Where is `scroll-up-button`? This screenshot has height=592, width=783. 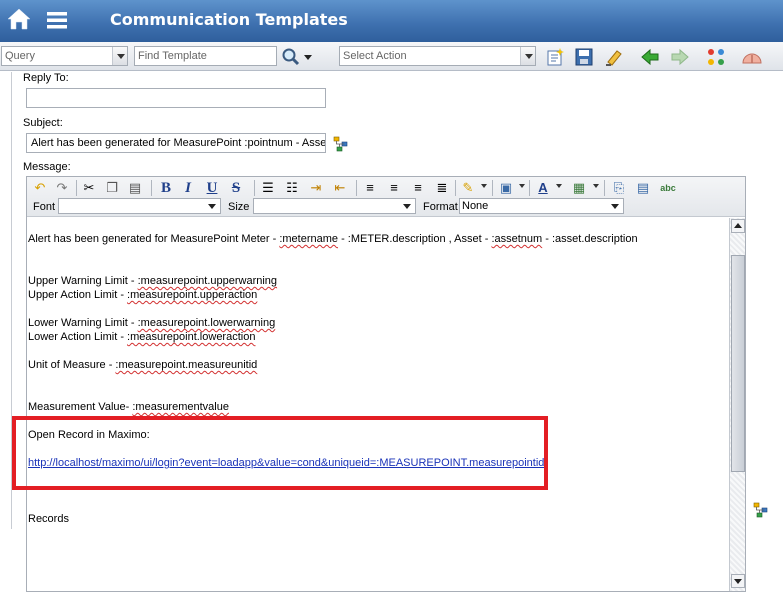
scroll-up-button is located at coordinates (738, 226).